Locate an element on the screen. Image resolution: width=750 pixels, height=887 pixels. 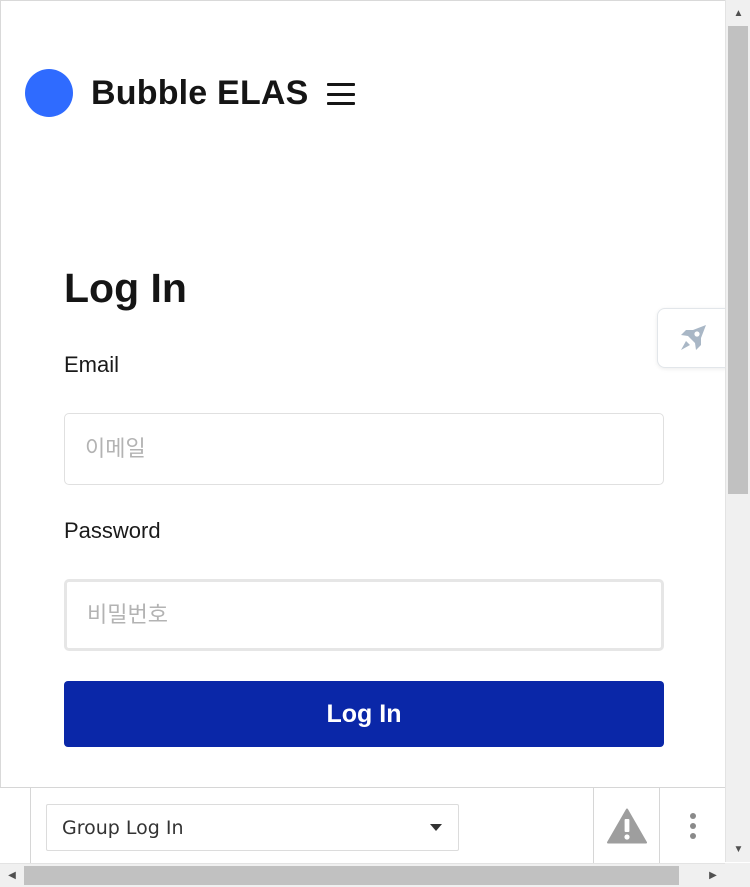
group-select-value: Group Log In is located at coordinates (123, 827).